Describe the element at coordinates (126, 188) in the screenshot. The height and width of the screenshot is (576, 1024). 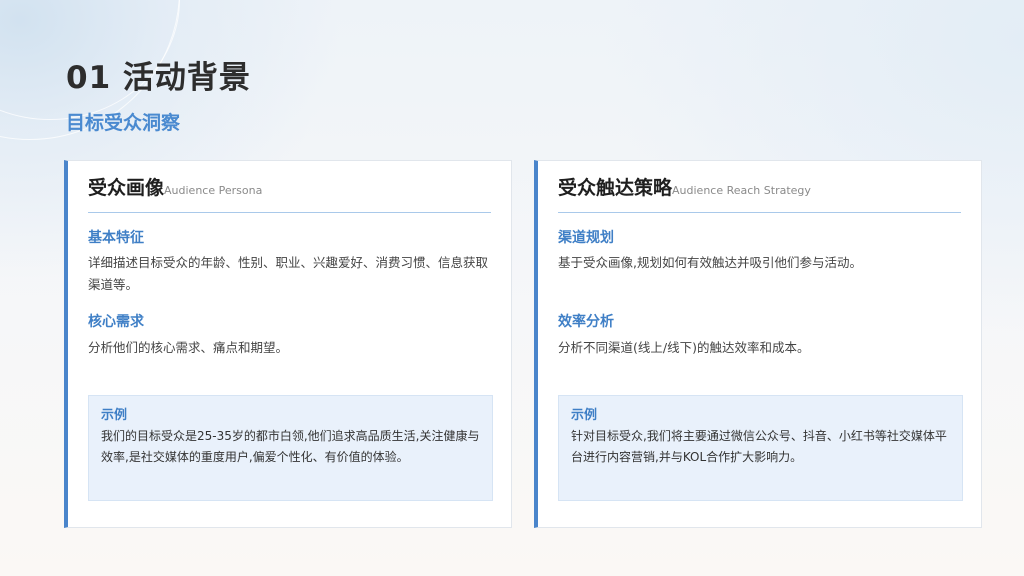
I see `card-title: 受众画像` at that location.